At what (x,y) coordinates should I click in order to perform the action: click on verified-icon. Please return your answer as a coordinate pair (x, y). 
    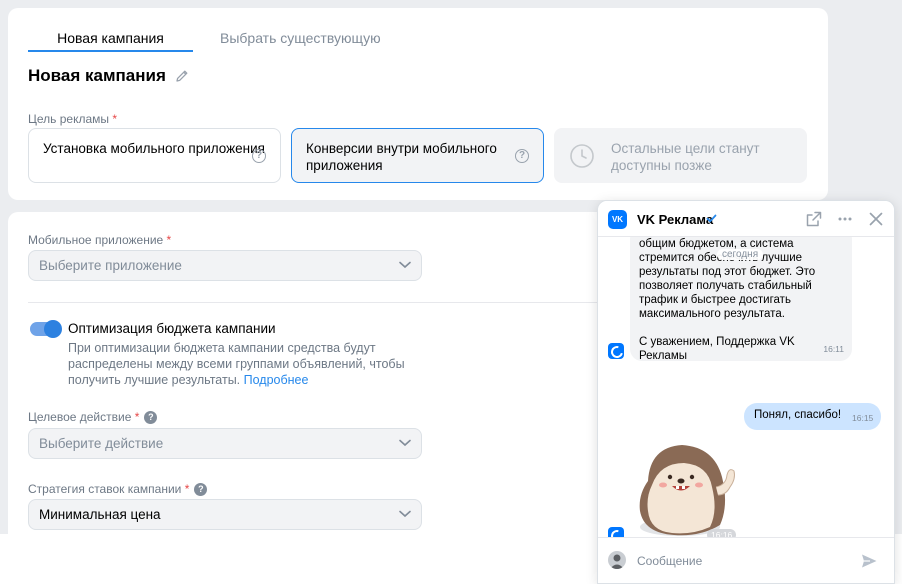
    Looking at the image, I should click on (711, 218).